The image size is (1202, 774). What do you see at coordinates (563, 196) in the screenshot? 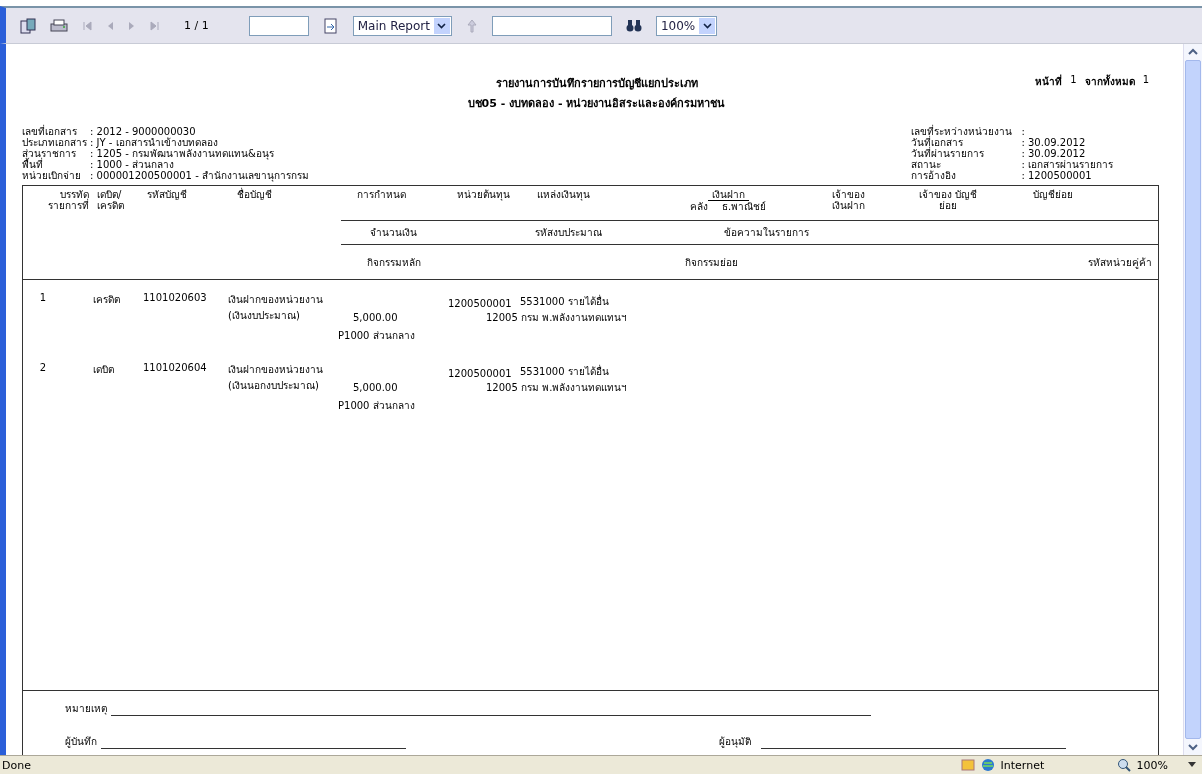
I see `column-header: แหล่งเงินทุน` at bounding box center [563, 196].